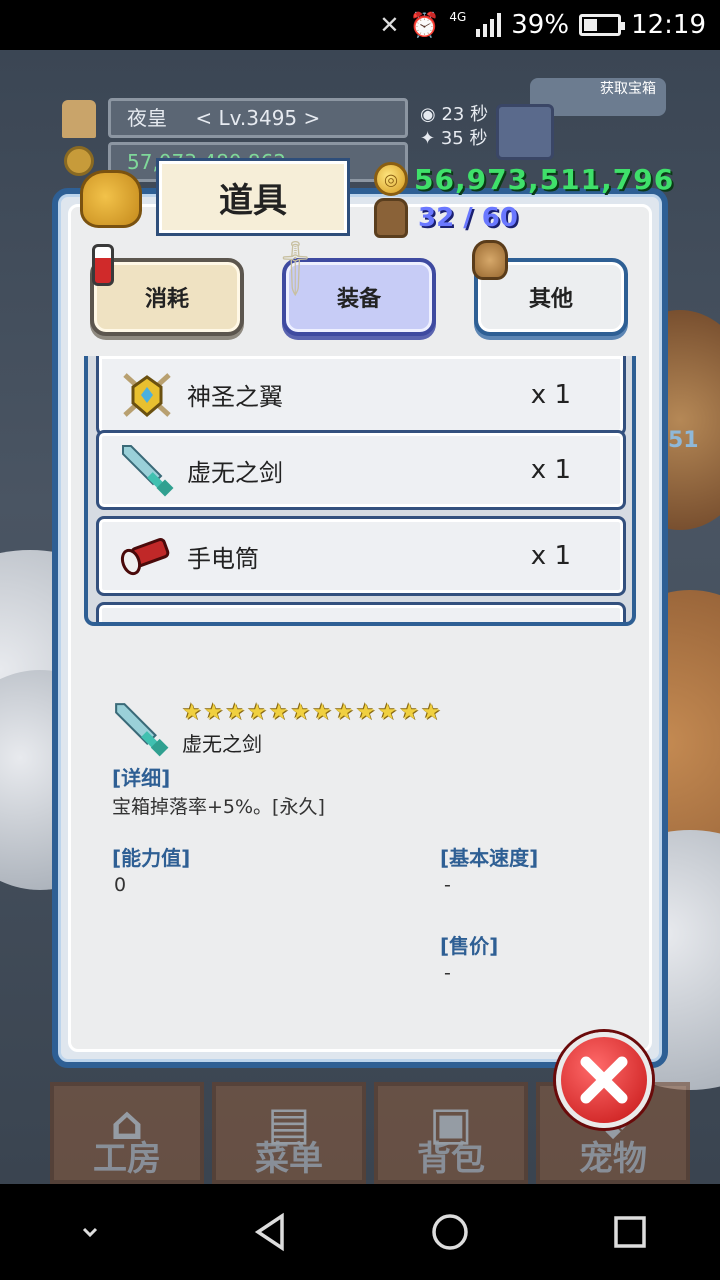 The height and width of the screenshot is (1280, 720). What do you see at coordinates (79, 161) in the screenshot?
I see `coin-icon` at bounding box center [79, 161].